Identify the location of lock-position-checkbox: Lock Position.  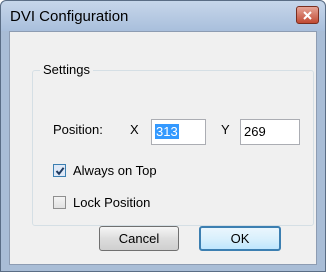
(101, 202).